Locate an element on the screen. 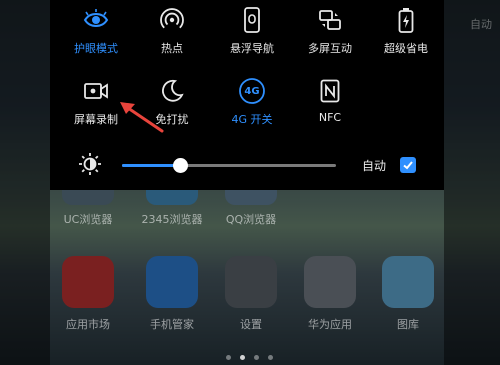 The image size is (500, 365). tile-label: 超级省电 is located at coordinates (406, 48).